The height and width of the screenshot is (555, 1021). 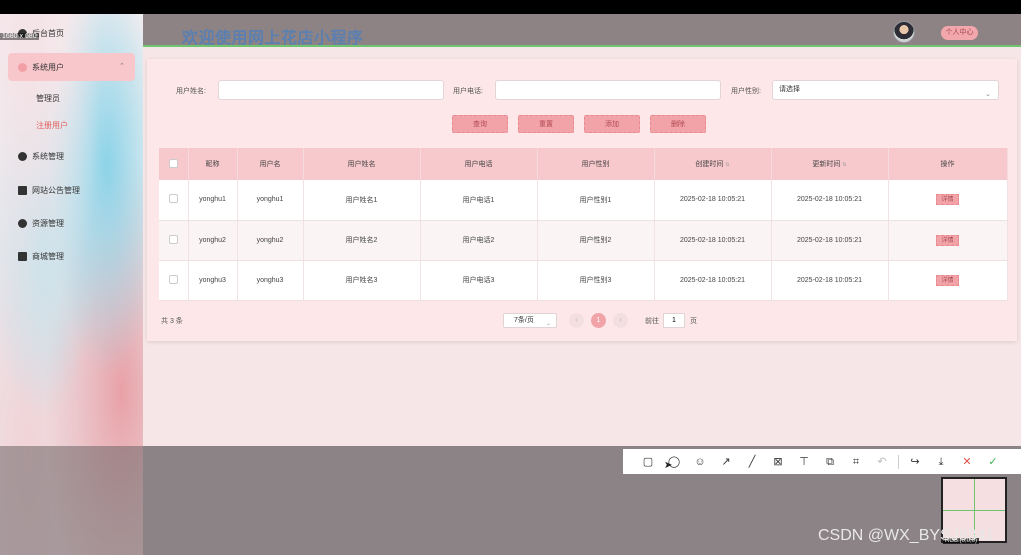 What do you see at coordinates (22, 67) in the screenshot?
I see `user-icon` at bounding box center [22, 67].